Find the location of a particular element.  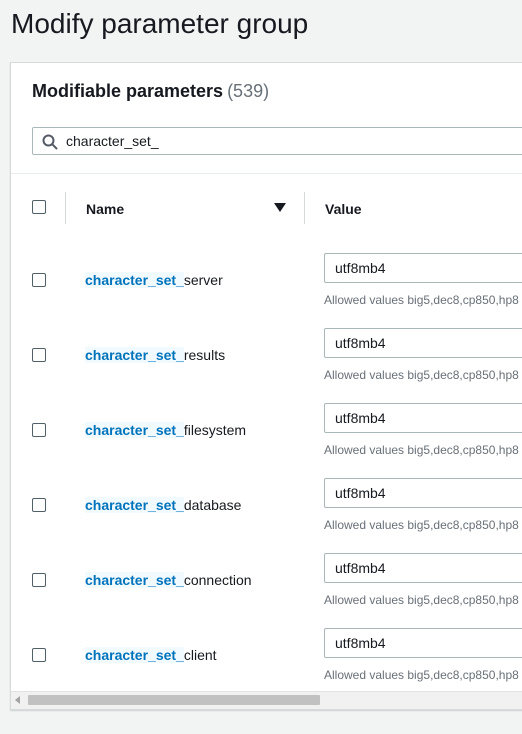

parameter-name-link: character_set_client is located at coordinates (151, 655).